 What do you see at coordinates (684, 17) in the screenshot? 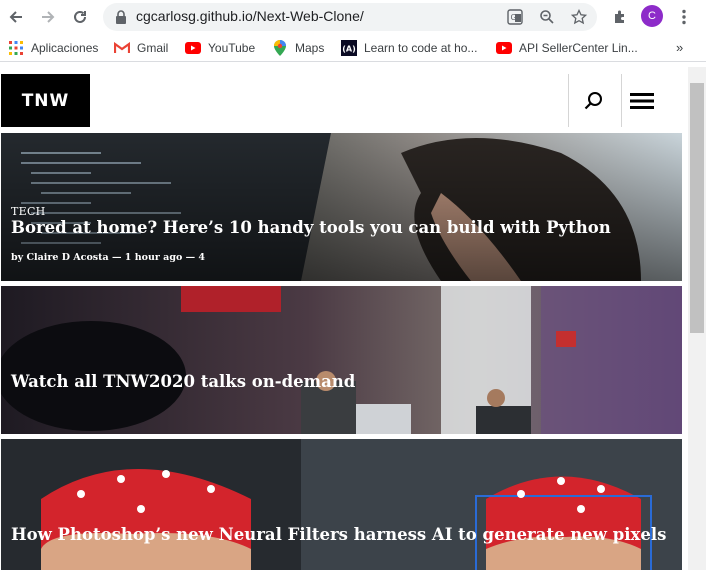
I see `menu-kebab-icon` at bounding box center [684, 17].